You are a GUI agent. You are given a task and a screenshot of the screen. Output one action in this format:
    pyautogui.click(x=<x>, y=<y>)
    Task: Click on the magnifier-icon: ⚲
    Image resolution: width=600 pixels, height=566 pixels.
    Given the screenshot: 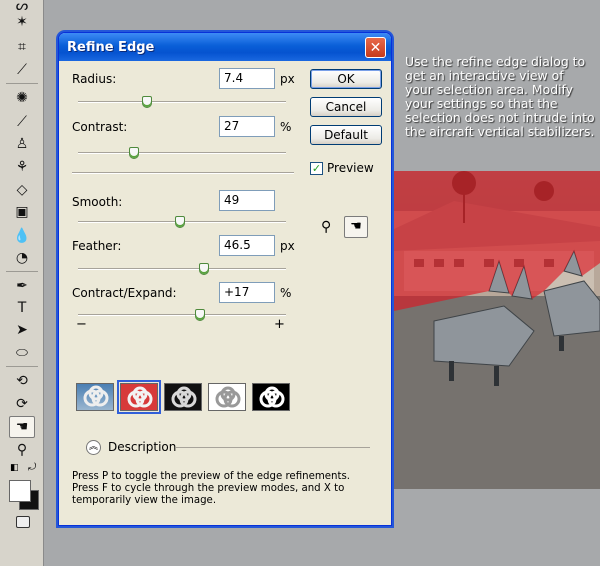 What is the action you would take?
    pyautogui.click(x=326, y=227)
    